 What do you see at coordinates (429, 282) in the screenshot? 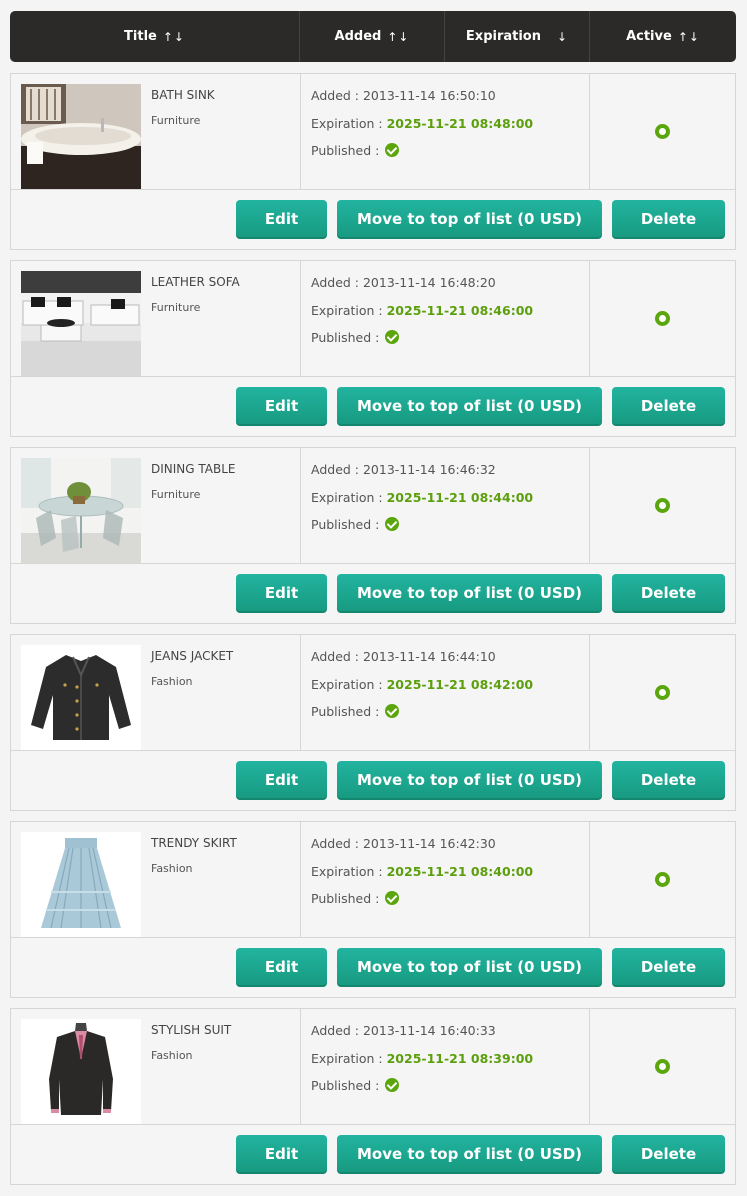
I see `added-value: 2013-11-14 16:48:20` at bounding box center [429, 282].